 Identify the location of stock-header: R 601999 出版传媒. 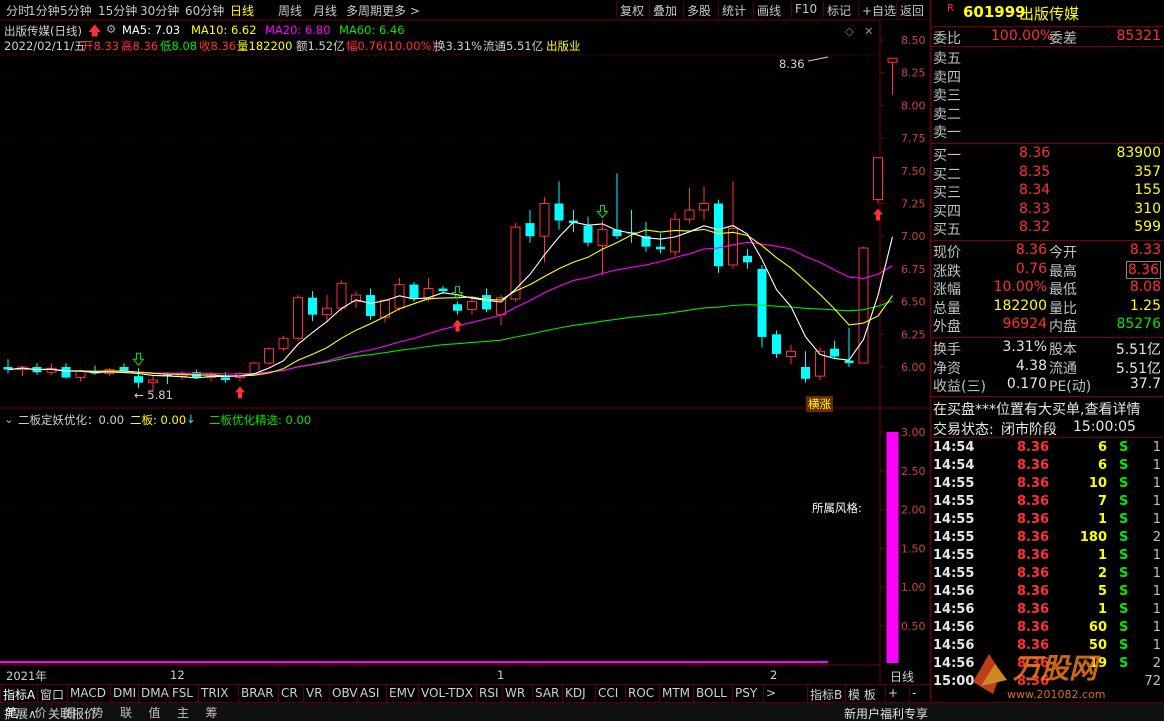
(1047, 14).